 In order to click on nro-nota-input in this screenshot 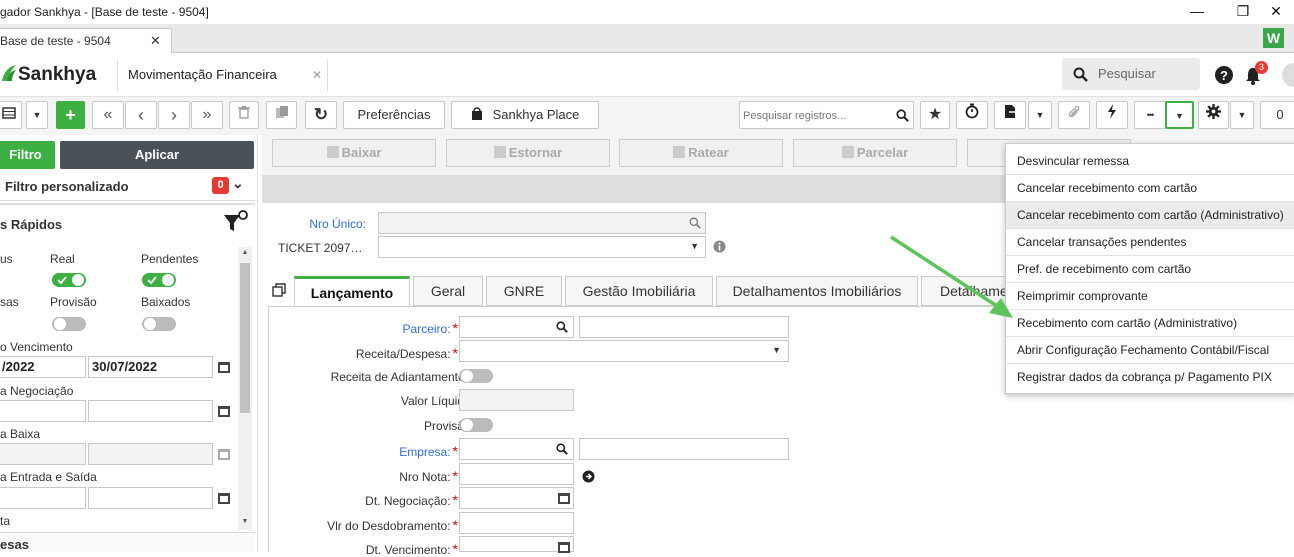, I will do `click(516, 474)`.